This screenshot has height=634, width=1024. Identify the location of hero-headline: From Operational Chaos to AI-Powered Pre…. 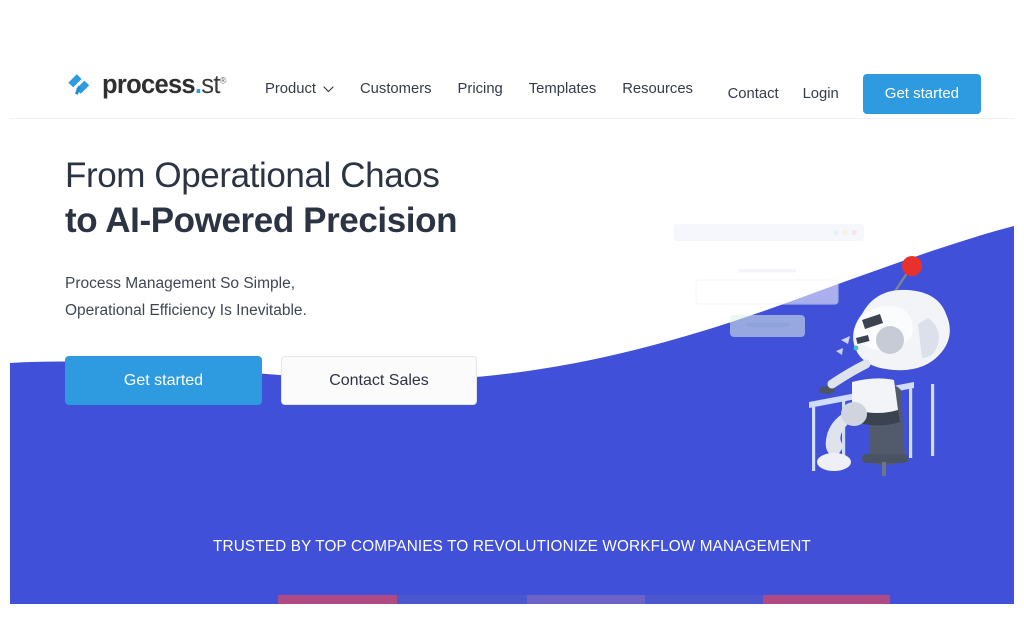
(325, 198).